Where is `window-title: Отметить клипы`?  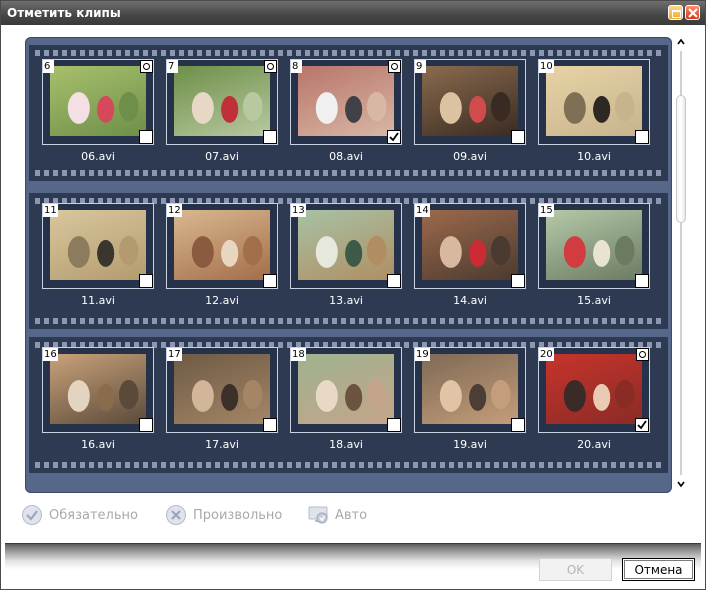 window-title: Отметить клипы is located at coordinates (64, 13).